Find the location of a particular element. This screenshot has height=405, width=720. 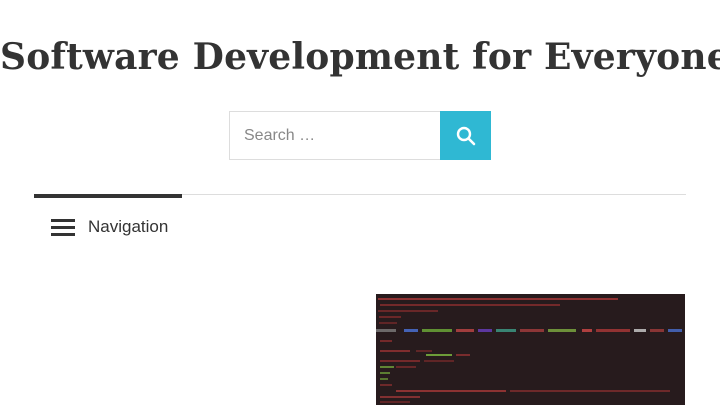

search-form is located at coordinates (360, 135).